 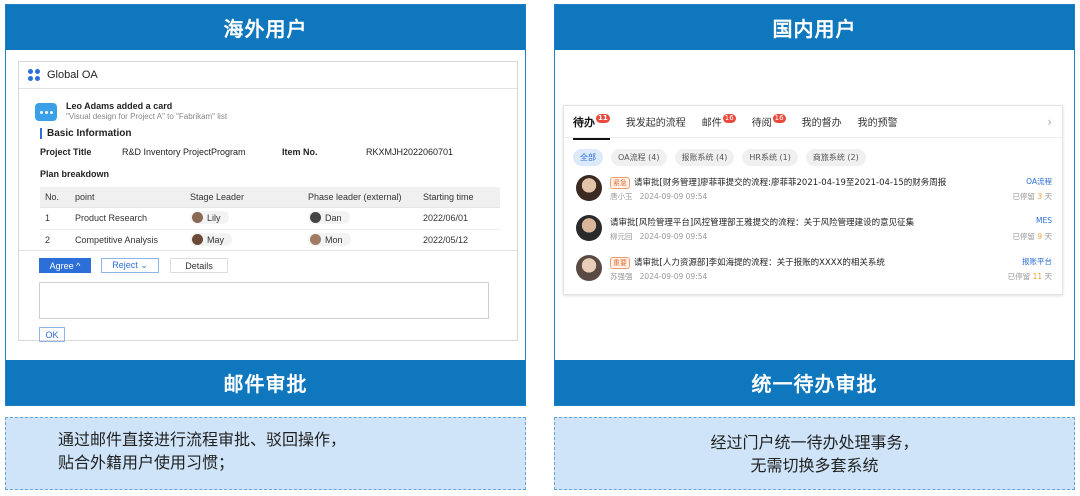 I want to click on ok-button: OK, so click(x=52, y=334).